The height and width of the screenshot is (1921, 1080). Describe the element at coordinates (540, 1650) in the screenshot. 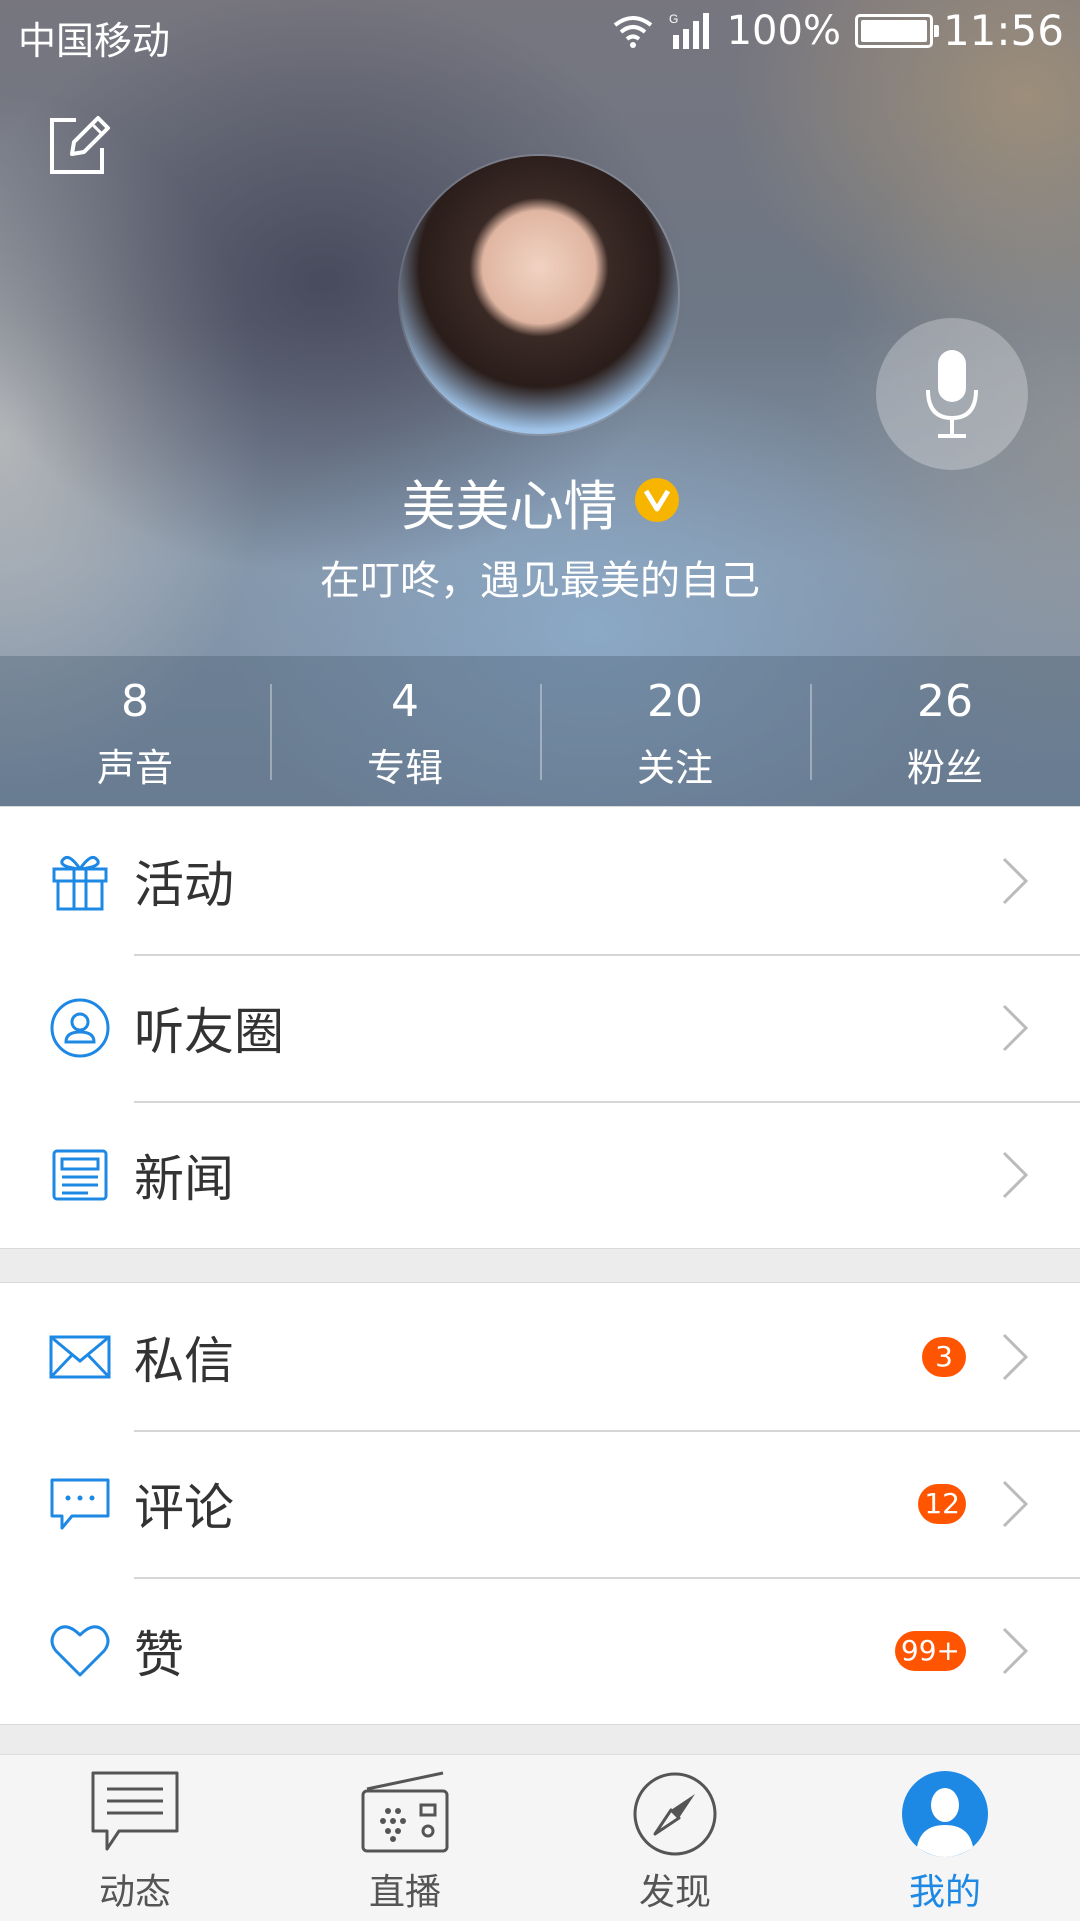

I see `menu-item-likes: 赞 99+` at that location.